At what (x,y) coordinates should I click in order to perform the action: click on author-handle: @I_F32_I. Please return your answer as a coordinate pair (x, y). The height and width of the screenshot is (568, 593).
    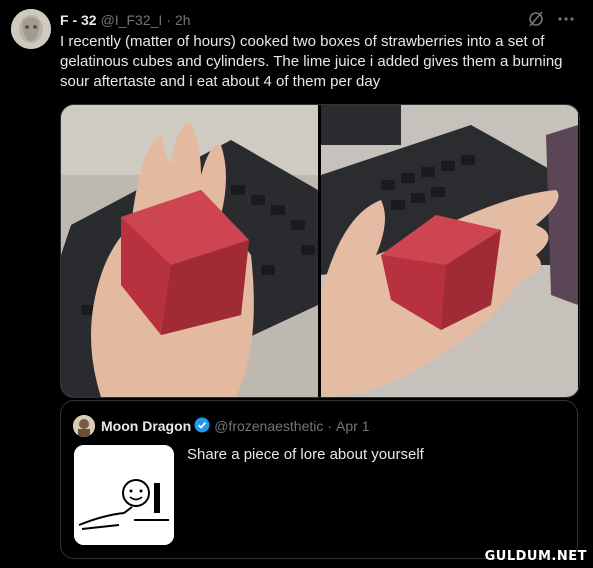
    Looking at the image, I should click on (132, 20).